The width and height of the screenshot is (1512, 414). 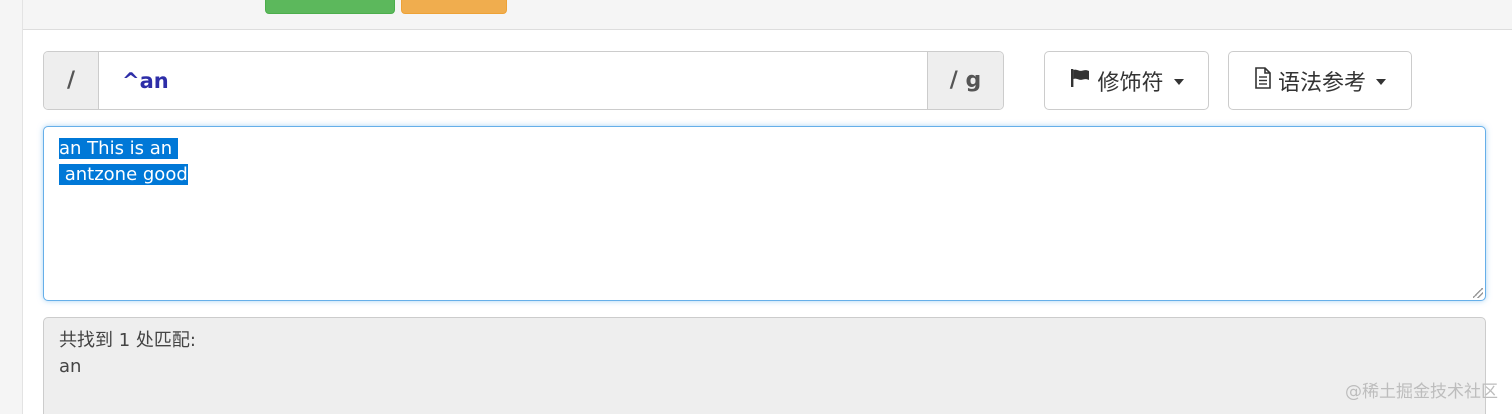 I want to click on selected-text: an This is an, so click(x=118, y=148).